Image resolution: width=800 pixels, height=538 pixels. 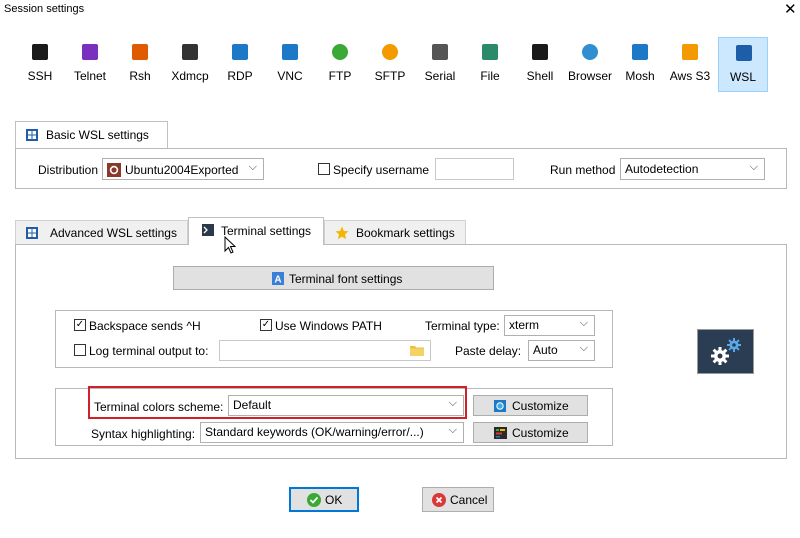 I want to click on session-type-label: Telnet, so click(x=90, y=76).